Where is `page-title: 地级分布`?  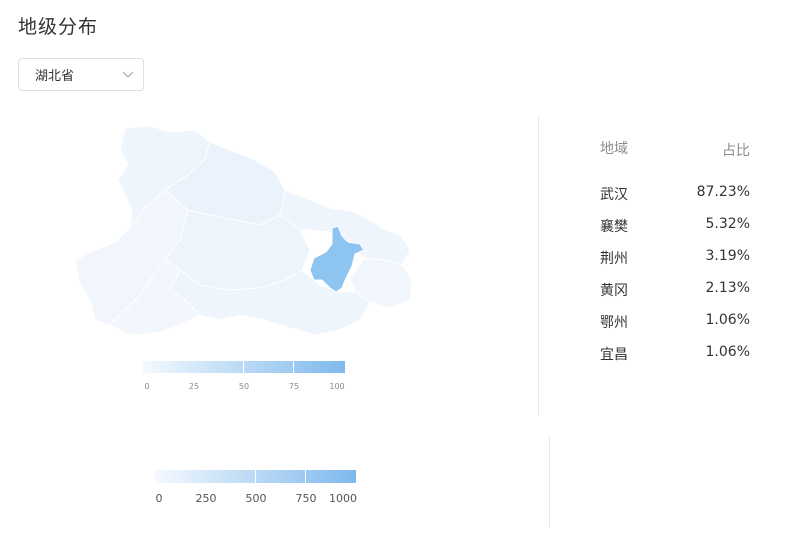
page-title: 地级分布 is located at coordinates (58, 27).